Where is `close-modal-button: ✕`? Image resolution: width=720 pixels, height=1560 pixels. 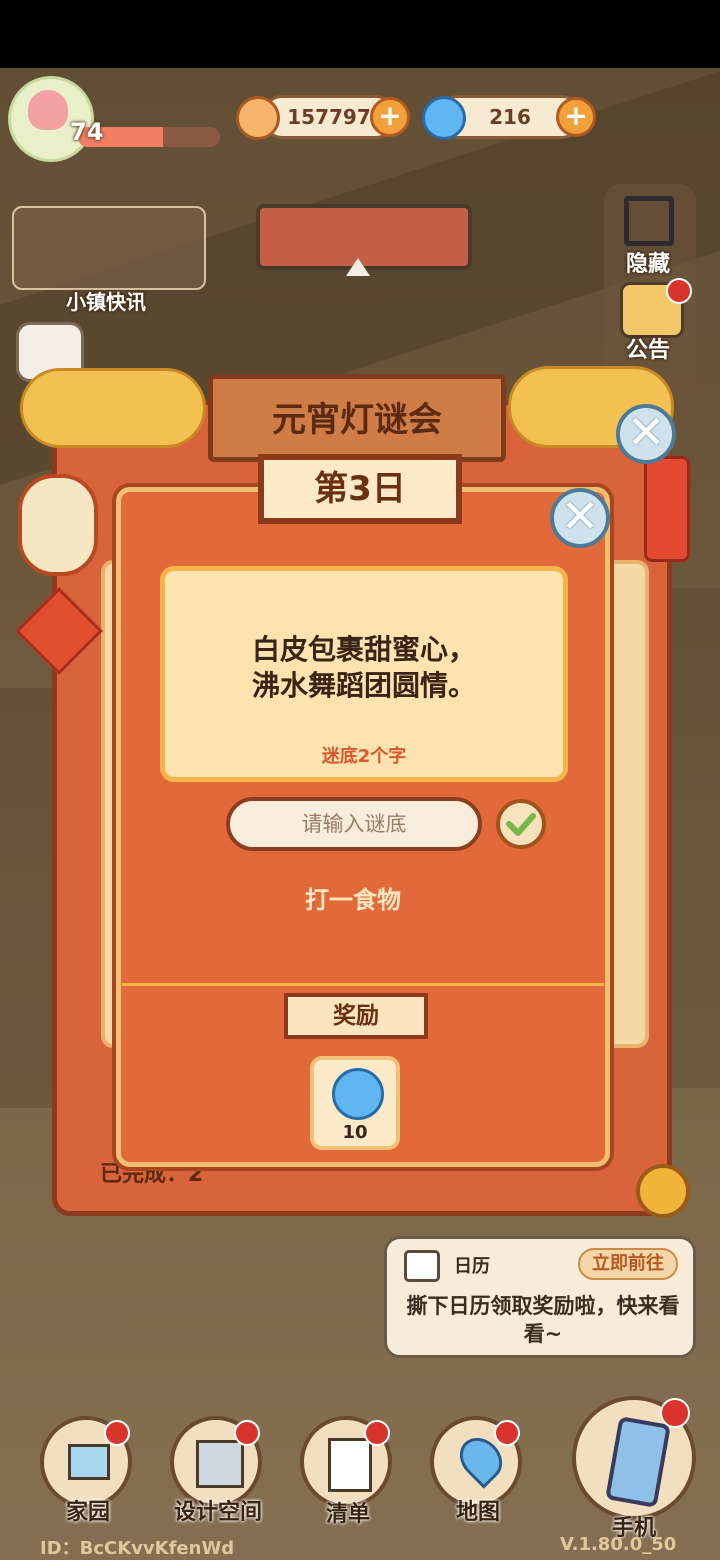
close-modal-button: ✕ is located at coordinates (580, 518).